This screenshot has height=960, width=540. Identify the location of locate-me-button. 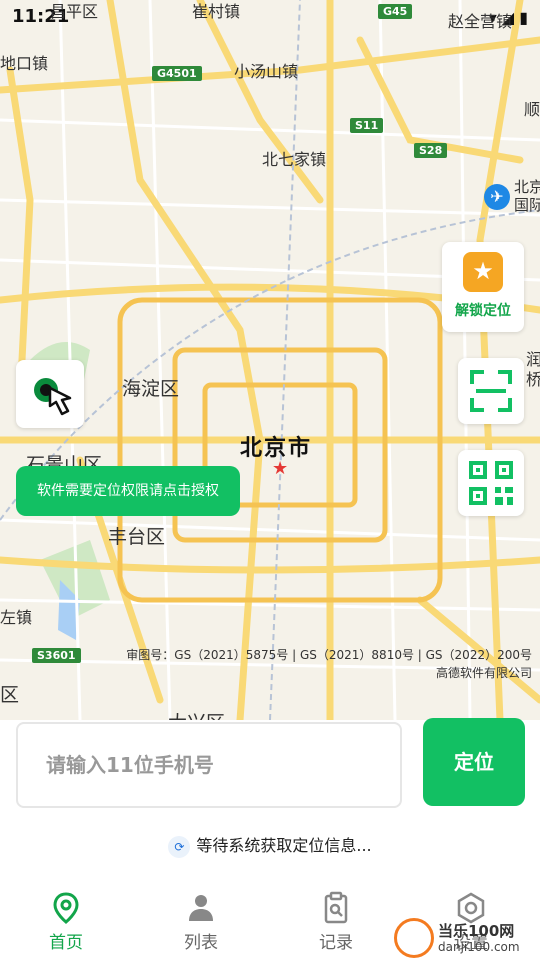
(50, 394).